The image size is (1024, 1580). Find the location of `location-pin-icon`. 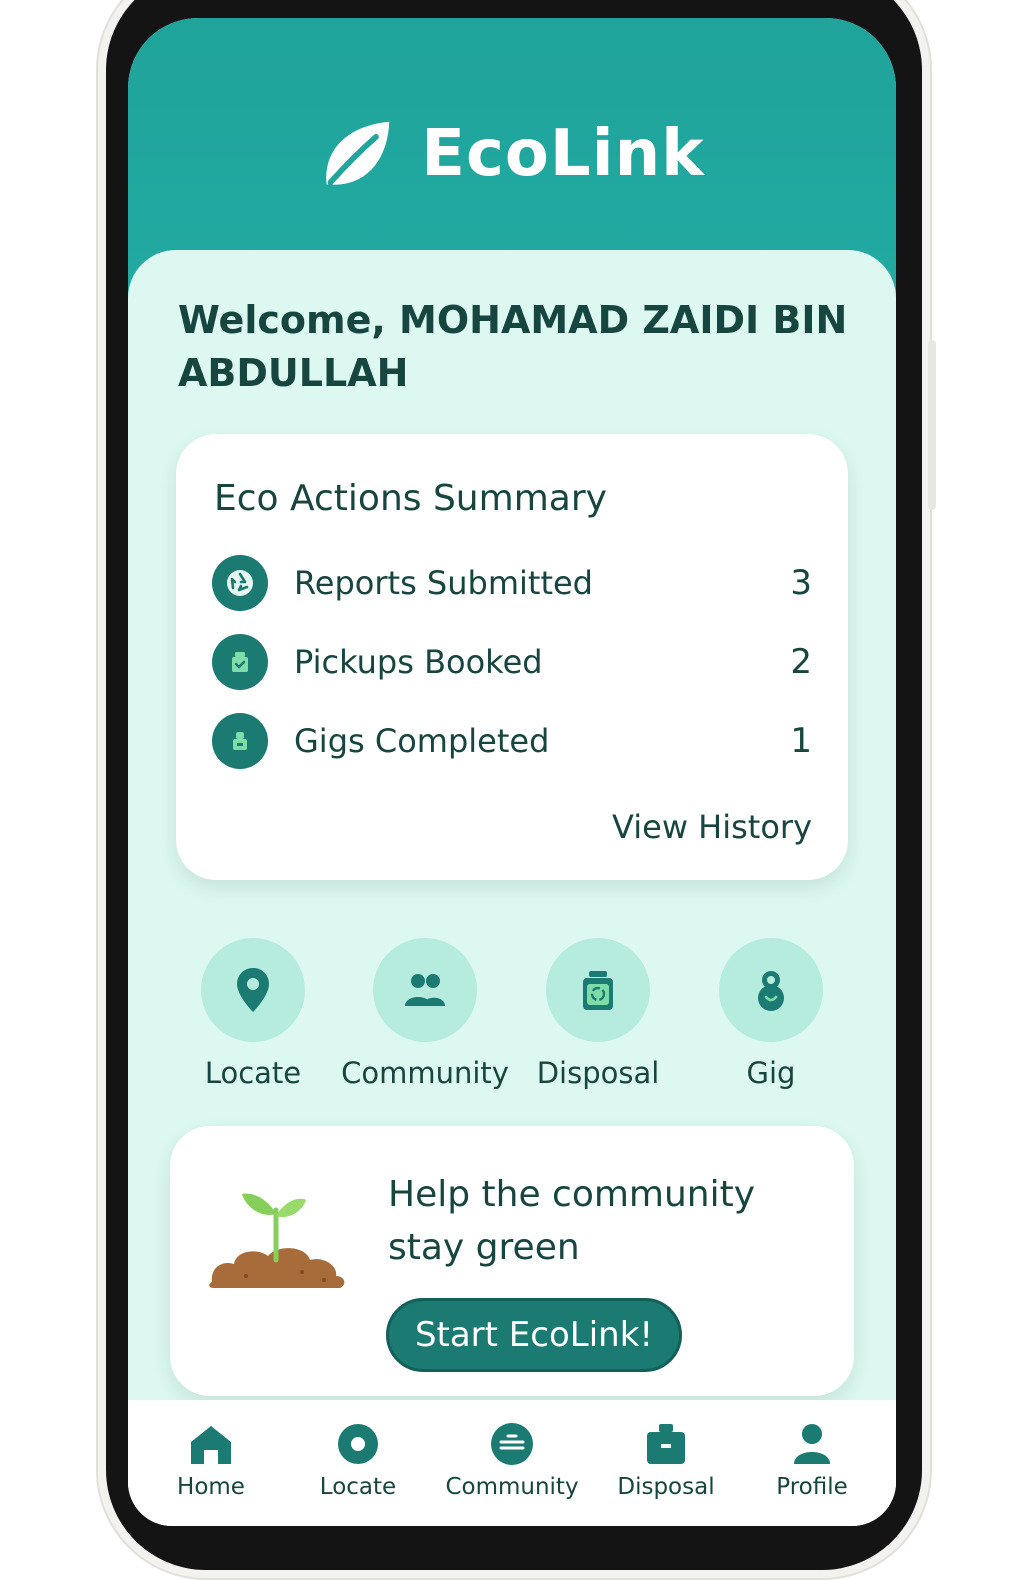

location-pin-icon is located at coordinates (253, 990).